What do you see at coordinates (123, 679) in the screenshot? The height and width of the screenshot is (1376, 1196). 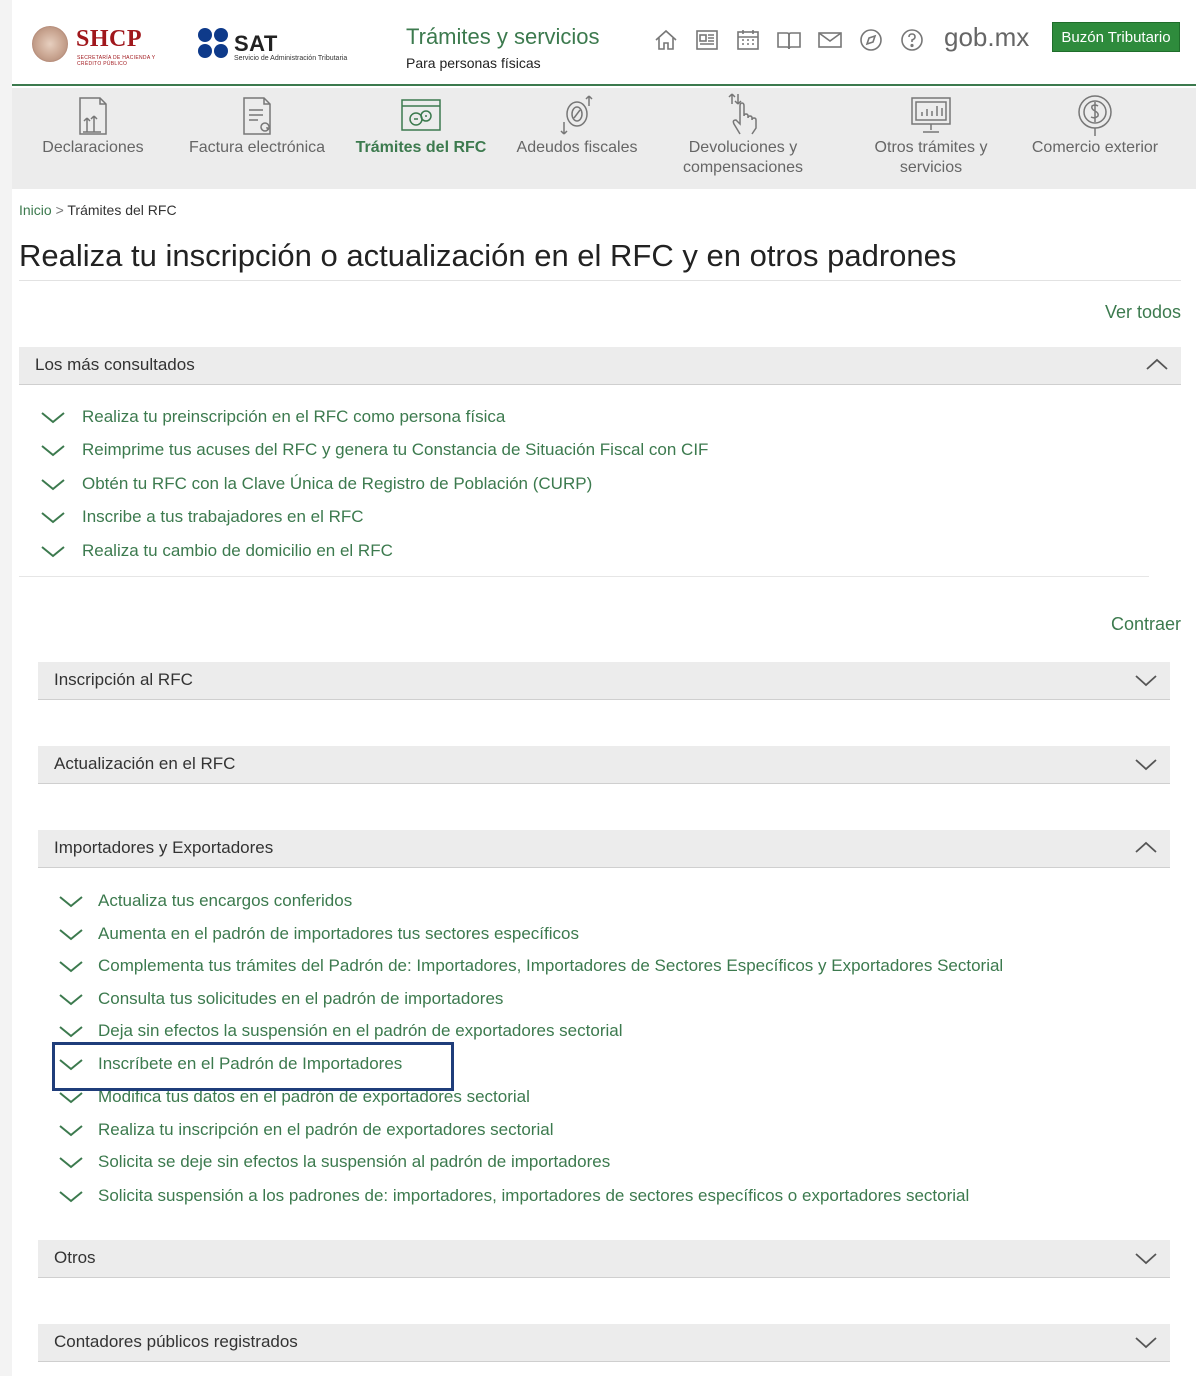 I see `section-title: Inscripción al RFC` at bounding box center [123, 679].